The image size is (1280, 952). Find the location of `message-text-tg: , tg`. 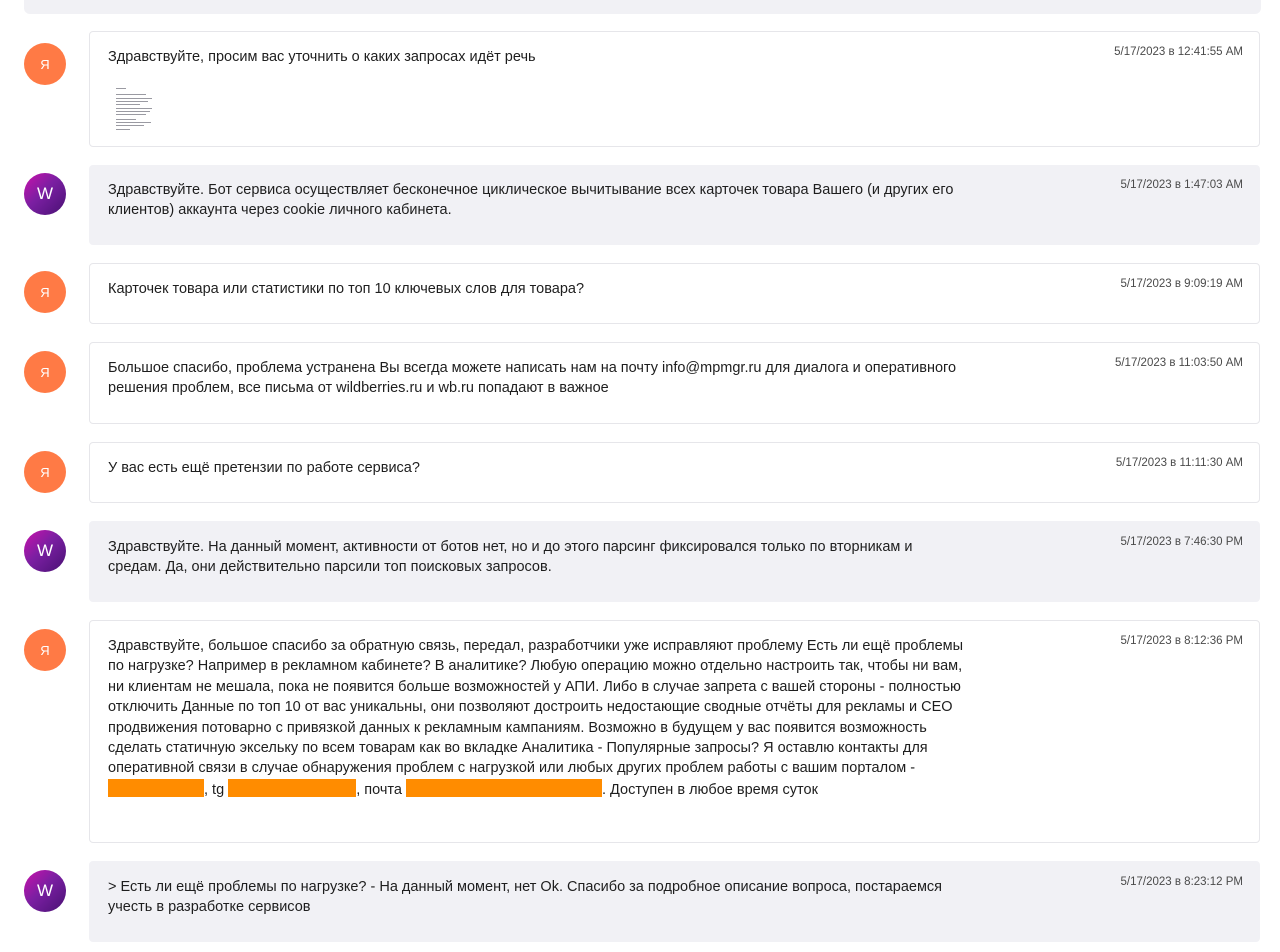

message-text-tg: , tg is located at coordinates (214, 789).